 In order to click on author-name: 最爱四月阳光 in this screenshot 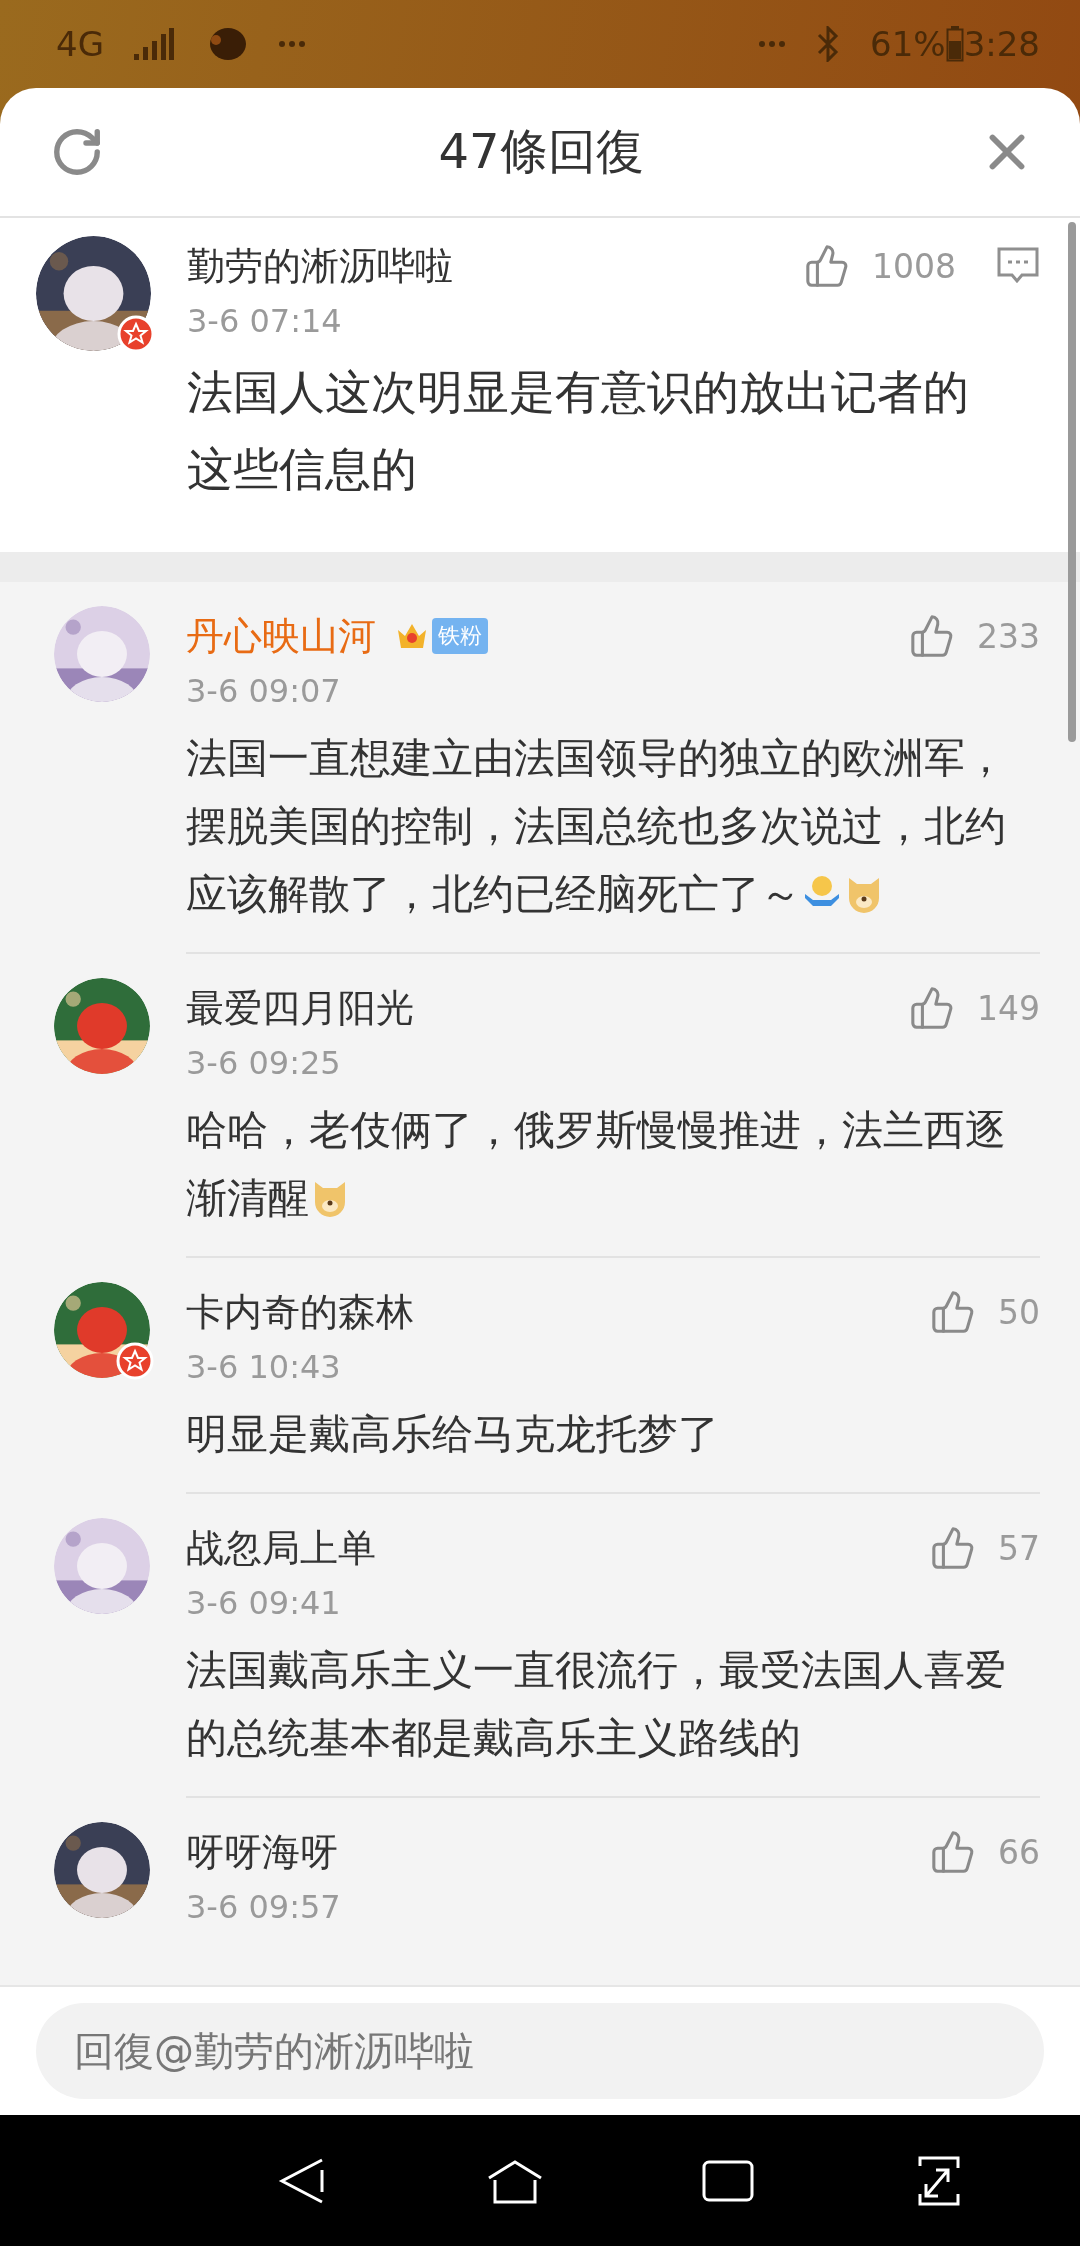, I will do `click(300, 1008)`.